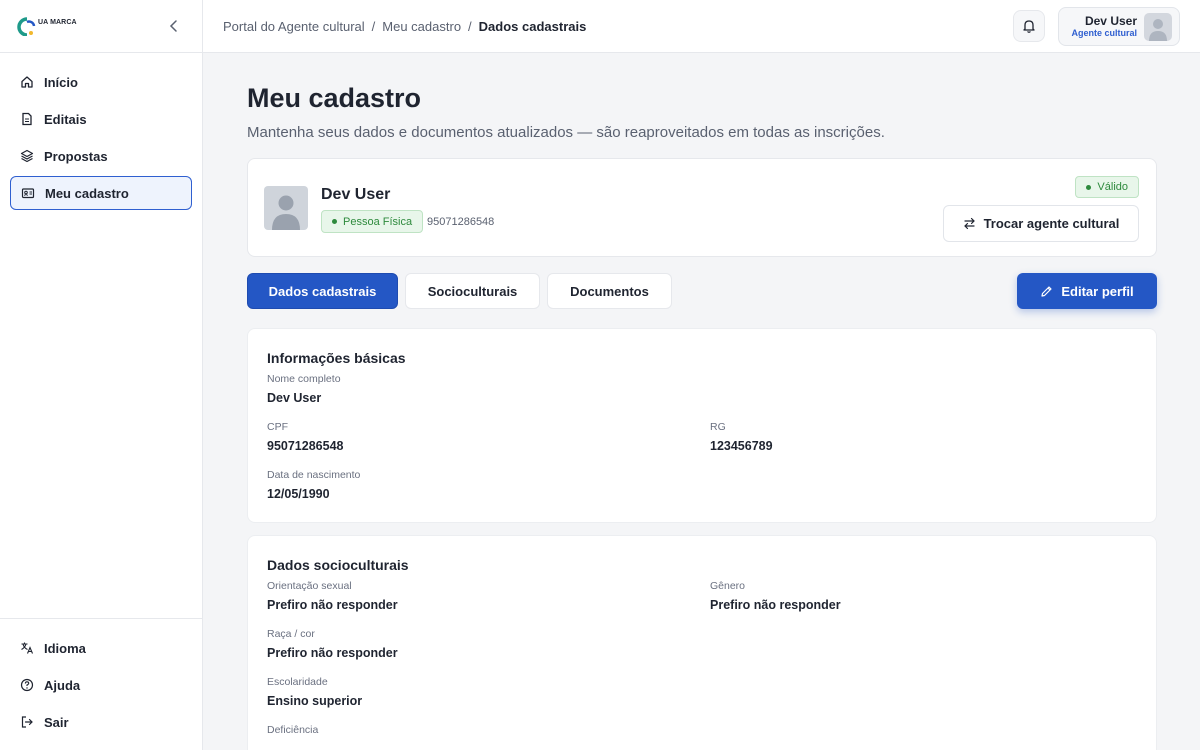  What do you see at coordinates (298, 494) in the screenshot?
I see `field-value-nascimento: 12/05/1990` at bounding box center [298, 494].